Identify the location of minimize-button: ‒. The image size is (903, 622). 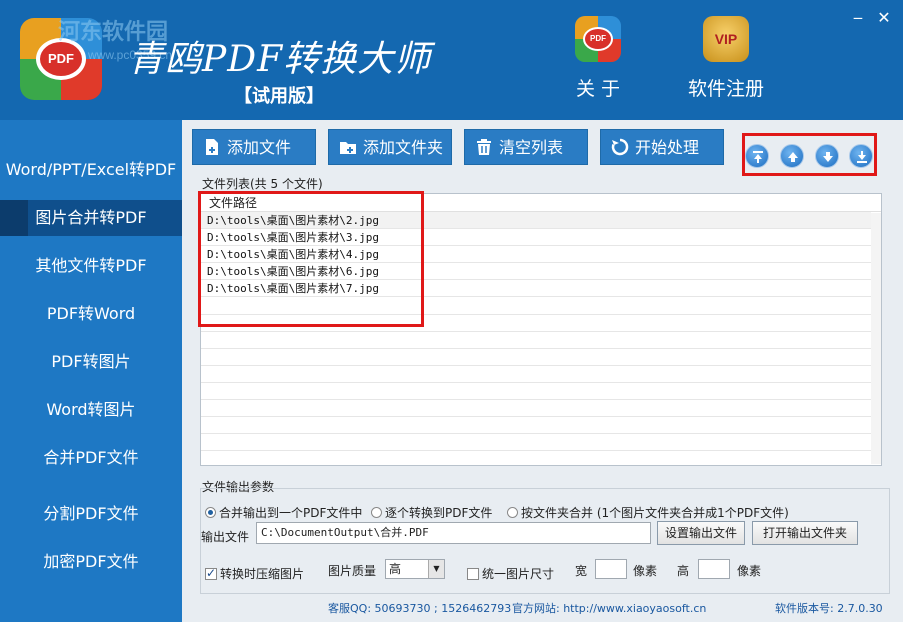
(858, 17).